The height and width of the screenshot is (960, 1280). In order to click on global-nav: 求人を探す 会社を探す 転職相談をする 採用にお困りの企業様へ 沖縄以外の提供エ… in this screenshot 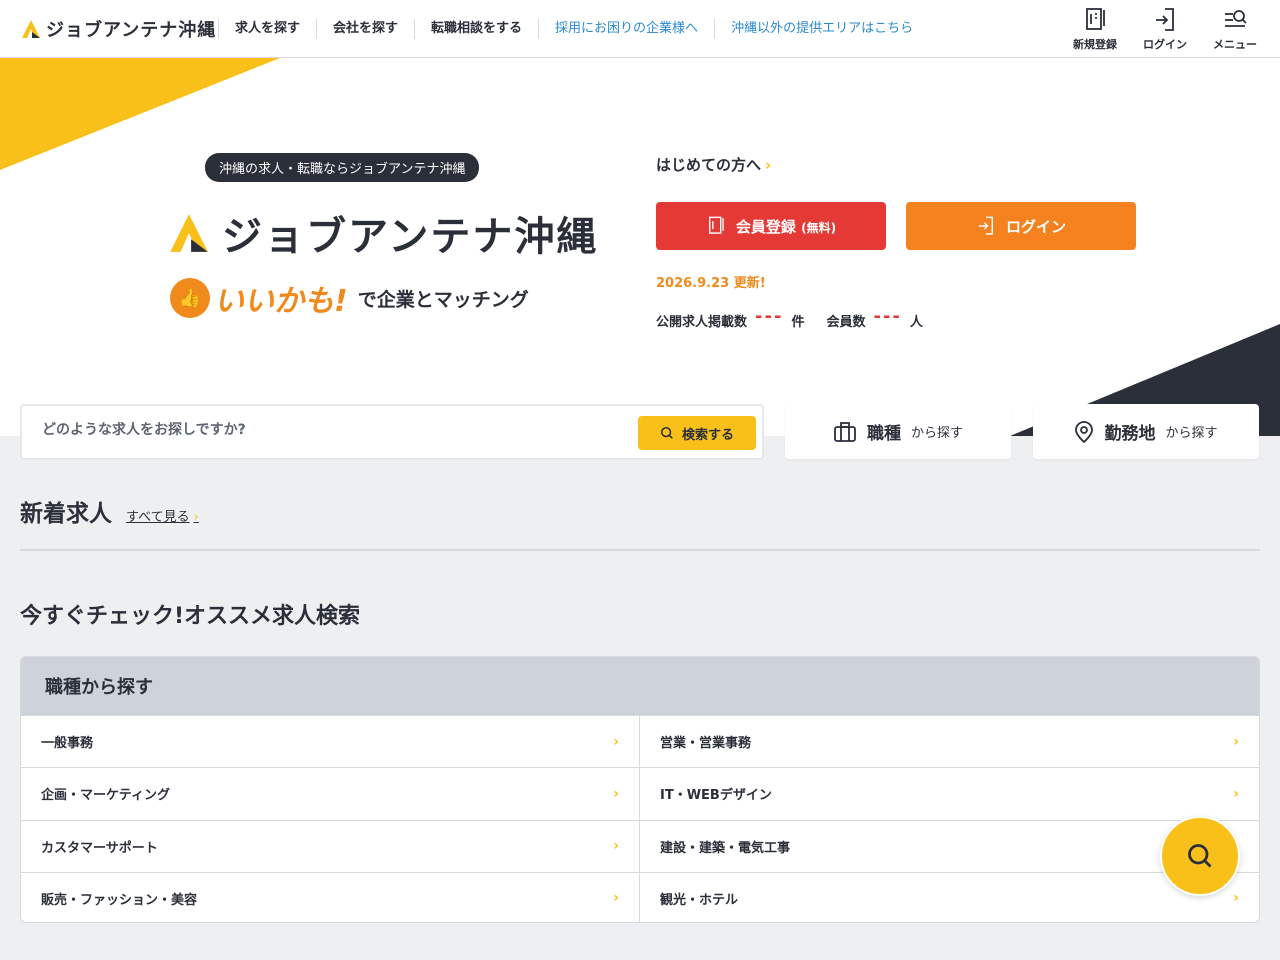, I will do `click(573, 28)`.